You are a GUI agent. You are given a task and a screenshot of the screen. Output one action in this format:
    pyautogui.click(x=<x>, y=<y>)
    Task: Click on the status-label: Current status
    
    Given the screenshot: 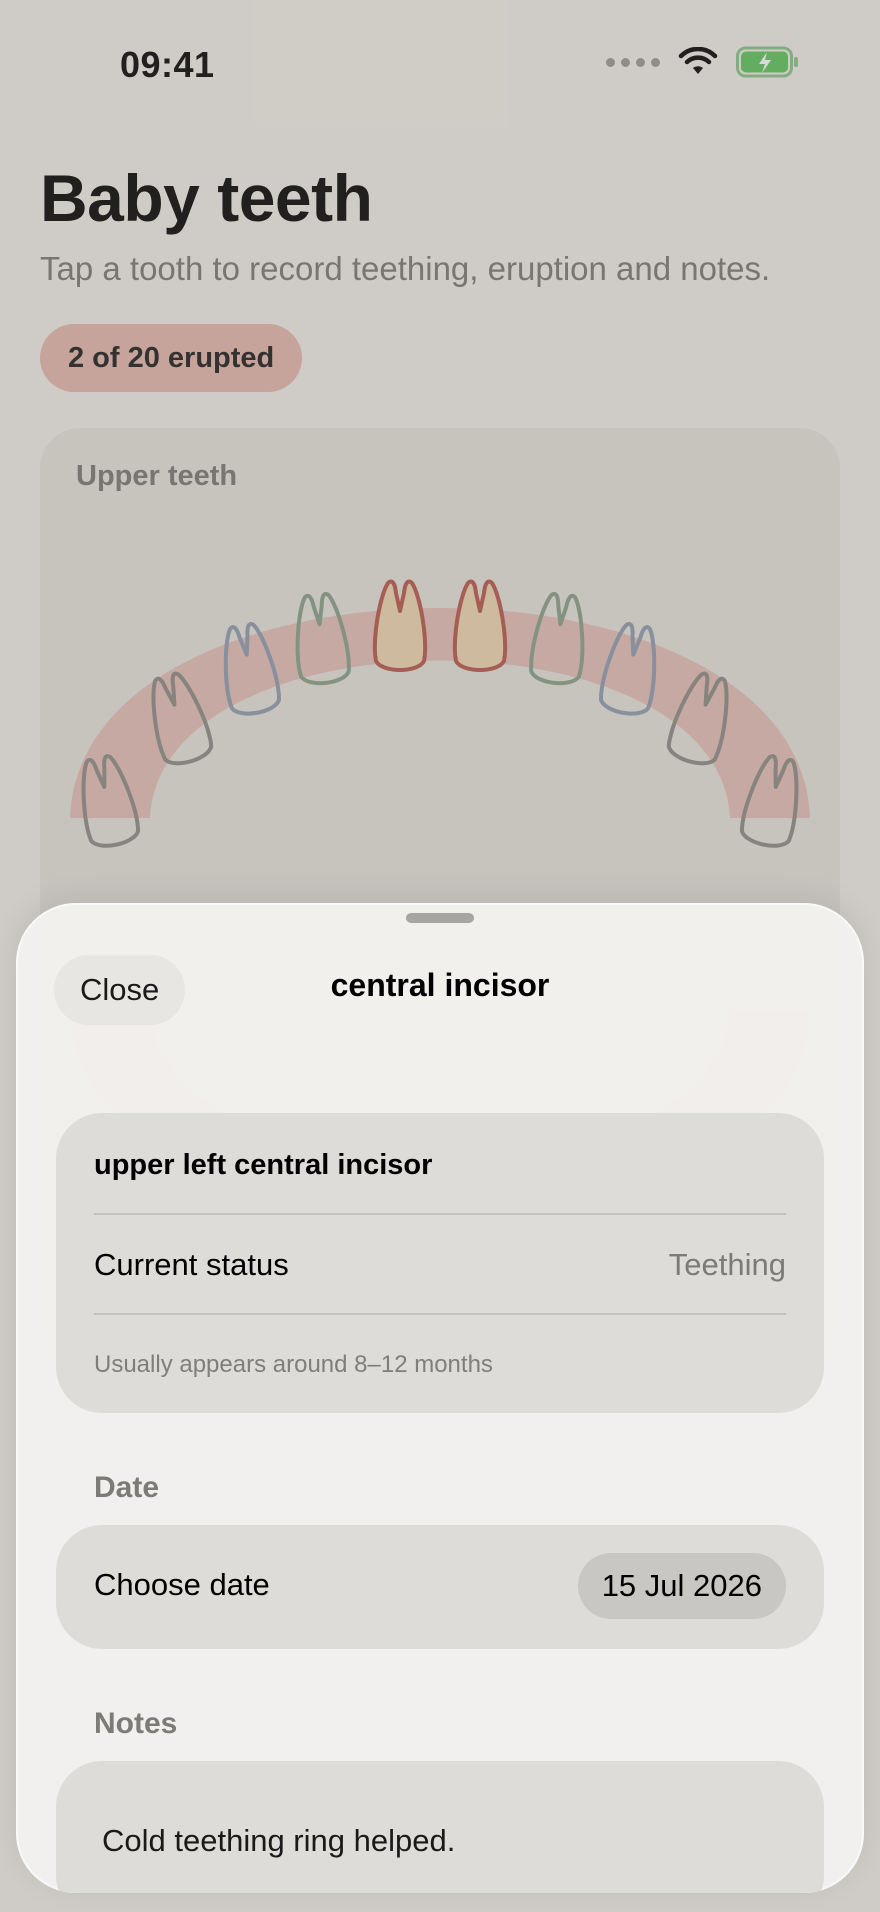 What is the action you would take?
    pyautogui.click(x=191, y=1264)
    